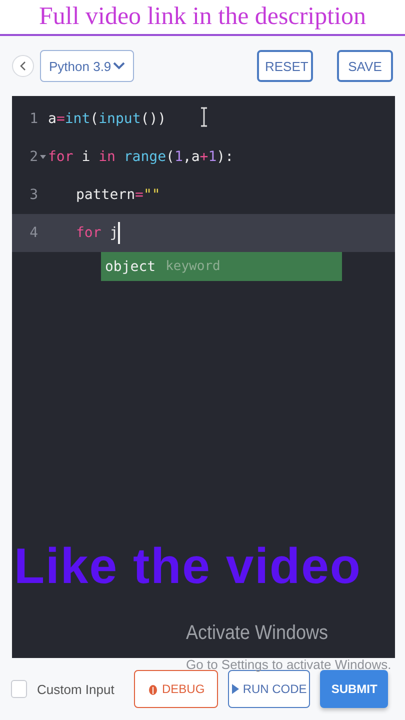  I want to click on overlay-caption: Like the video, so click(188, 566).